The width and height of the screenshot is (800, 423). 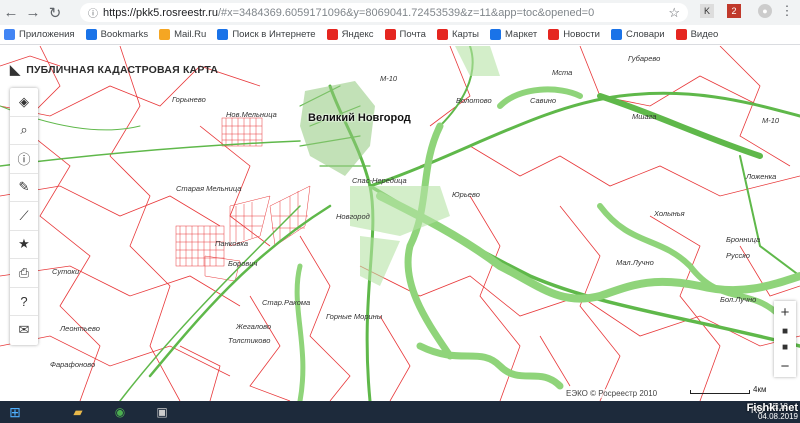 I want to click on scale-bar, so click(x=720, y=392).